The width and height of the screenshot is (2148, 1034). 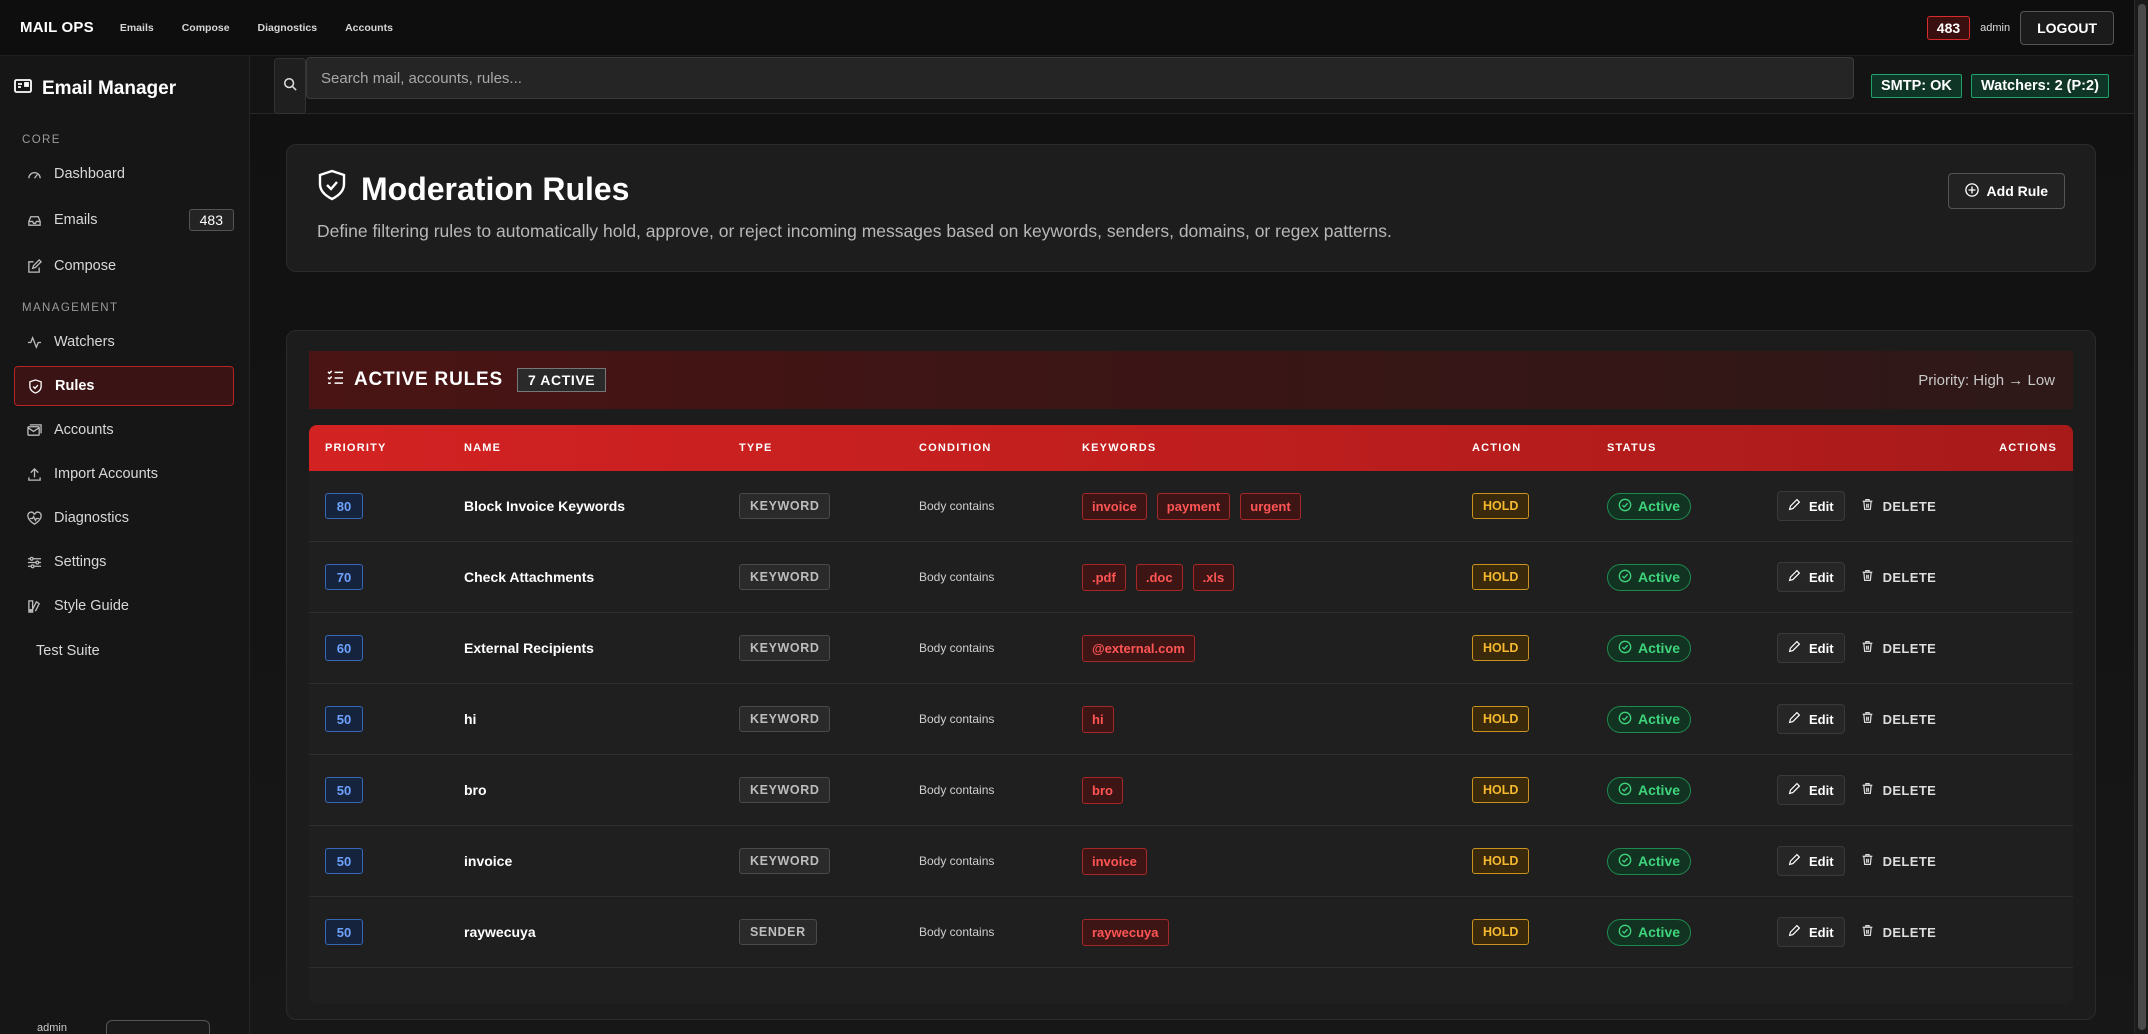 What do you see at coordinates (2028, 448) in the screenshot?
I see `column-header-actions: ACTIONS` at bounding box center [2028, 448].